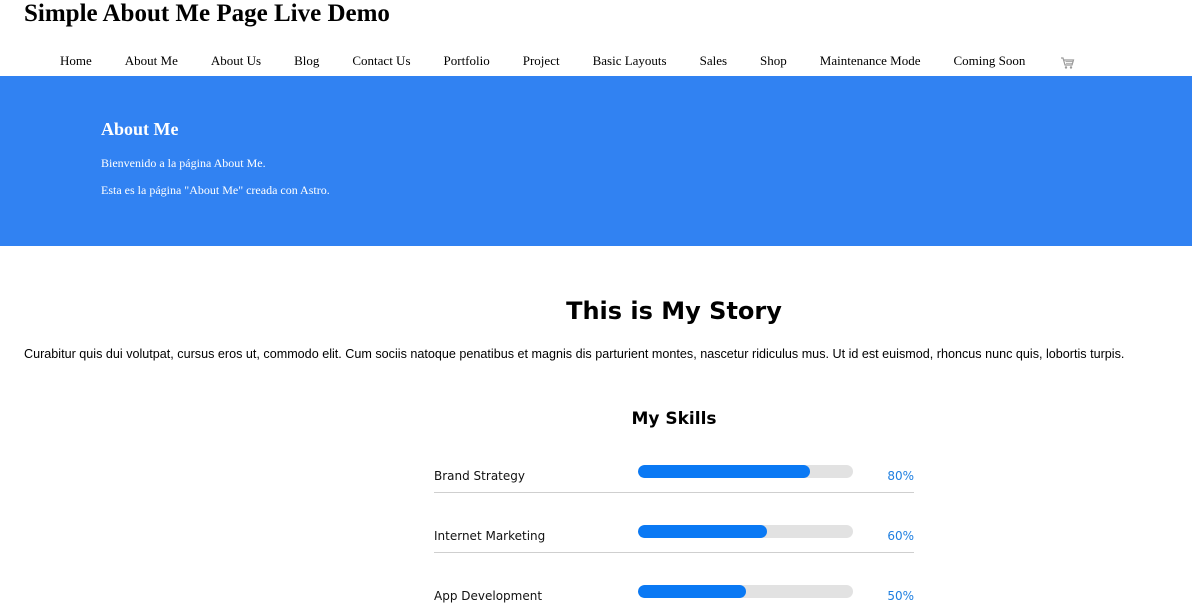 The height and width of the screenshot is (608, 1192). Describe the element at coordinates (479, 476) in the screenshot. I see `skill-name: Brand Strategy` at that location.